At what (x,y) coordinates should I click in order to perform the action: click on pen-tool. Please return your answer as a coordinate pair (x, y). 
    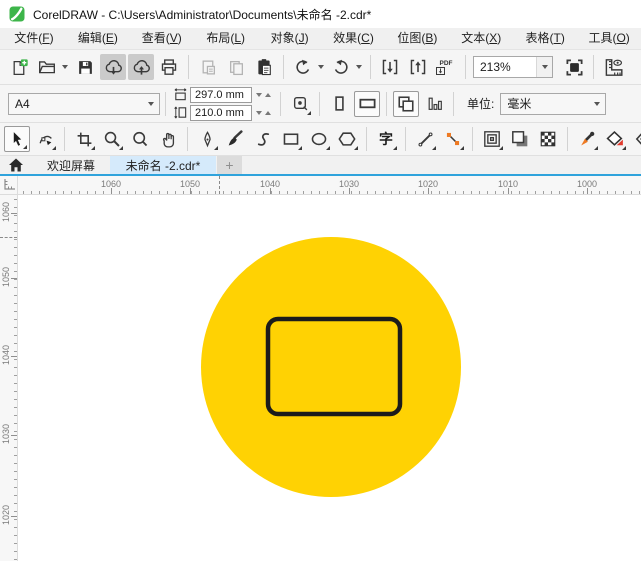
    Looking at the image, I should click on (207, 139).